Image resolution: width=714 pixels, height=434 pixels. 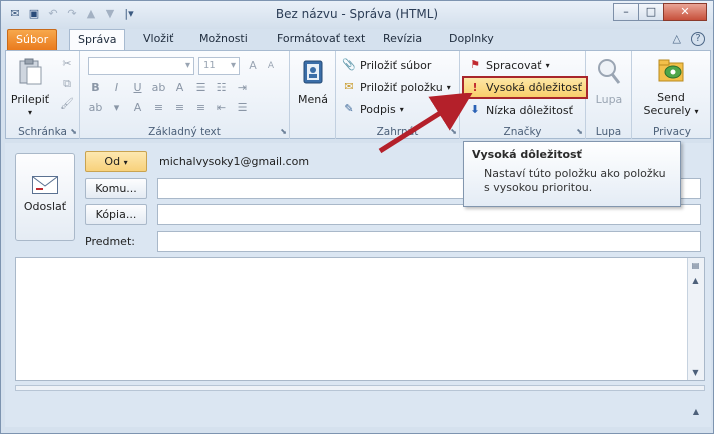 What do you see at coordinates (698, 39) in the screenshot?
I see `help-icon: ?` at bounding box center [698, 39].